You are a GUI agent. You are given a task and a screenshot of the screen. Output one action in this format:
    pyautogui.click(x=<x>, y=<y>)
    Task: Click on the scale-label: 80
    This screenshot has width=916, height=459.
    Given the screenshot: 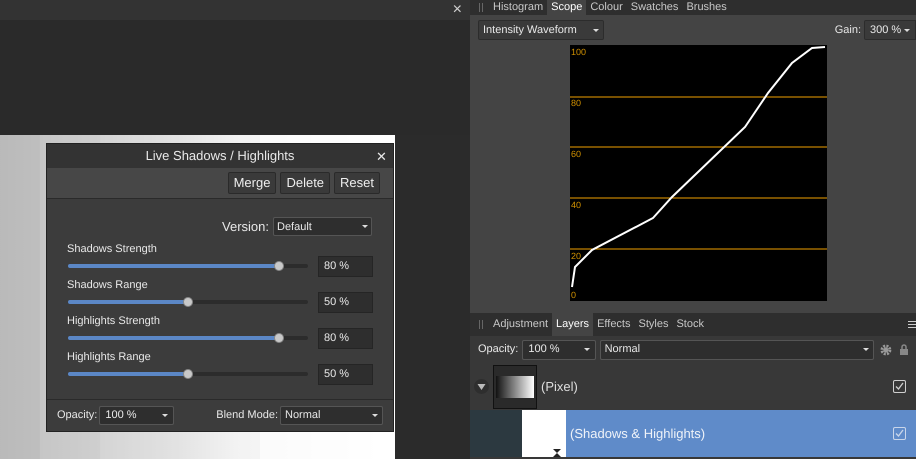 What is the action you would take?
    pyautogui.click(x=576, y=103)
    